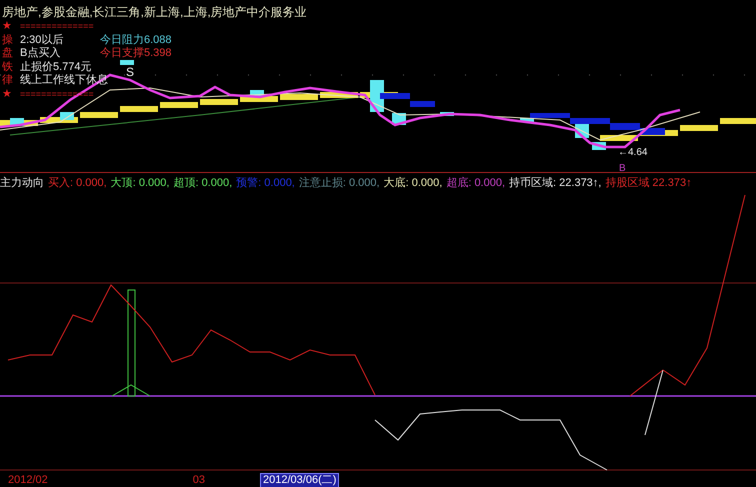 The width and height of the screenshot is (756, 487). What do you see at coordinates (8, 67) in the screenshot?
I see `note-marker: 铁` at bounding box center [8, 67].